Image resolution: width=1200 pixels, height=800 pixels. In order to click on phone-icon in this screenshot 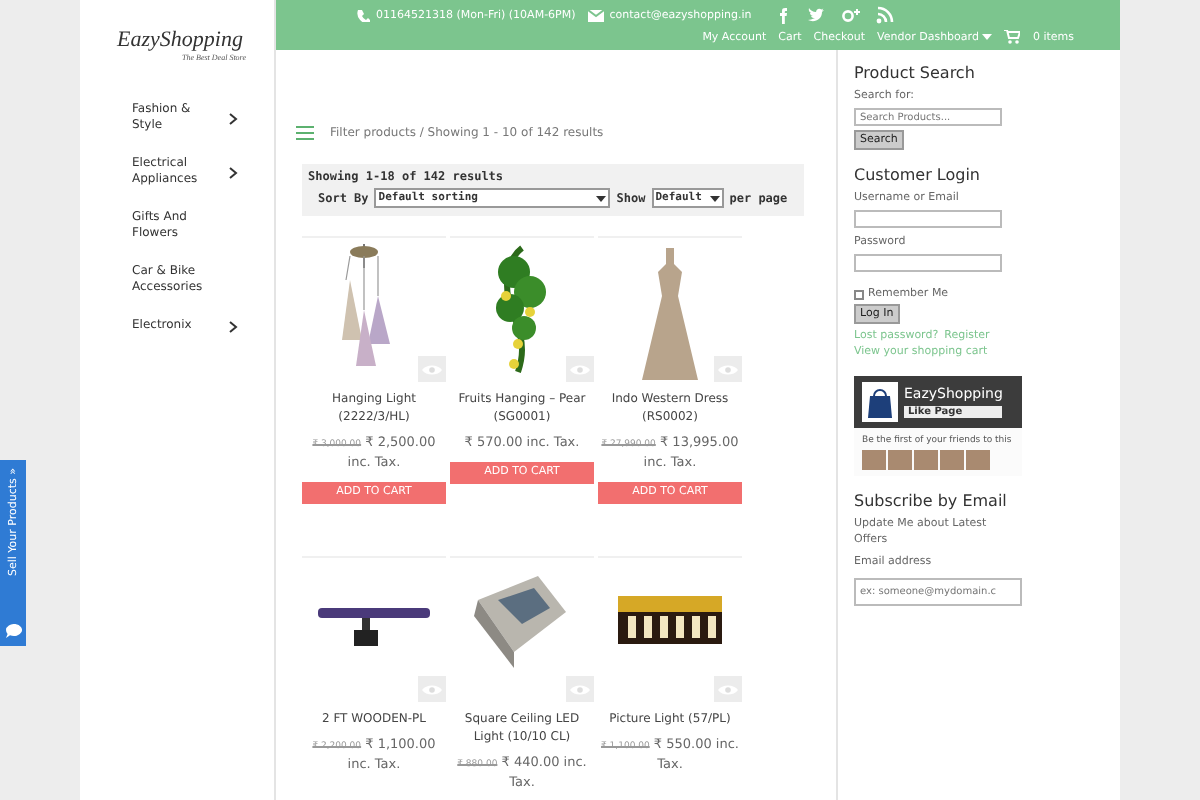, I will do `click(363, 15)`.